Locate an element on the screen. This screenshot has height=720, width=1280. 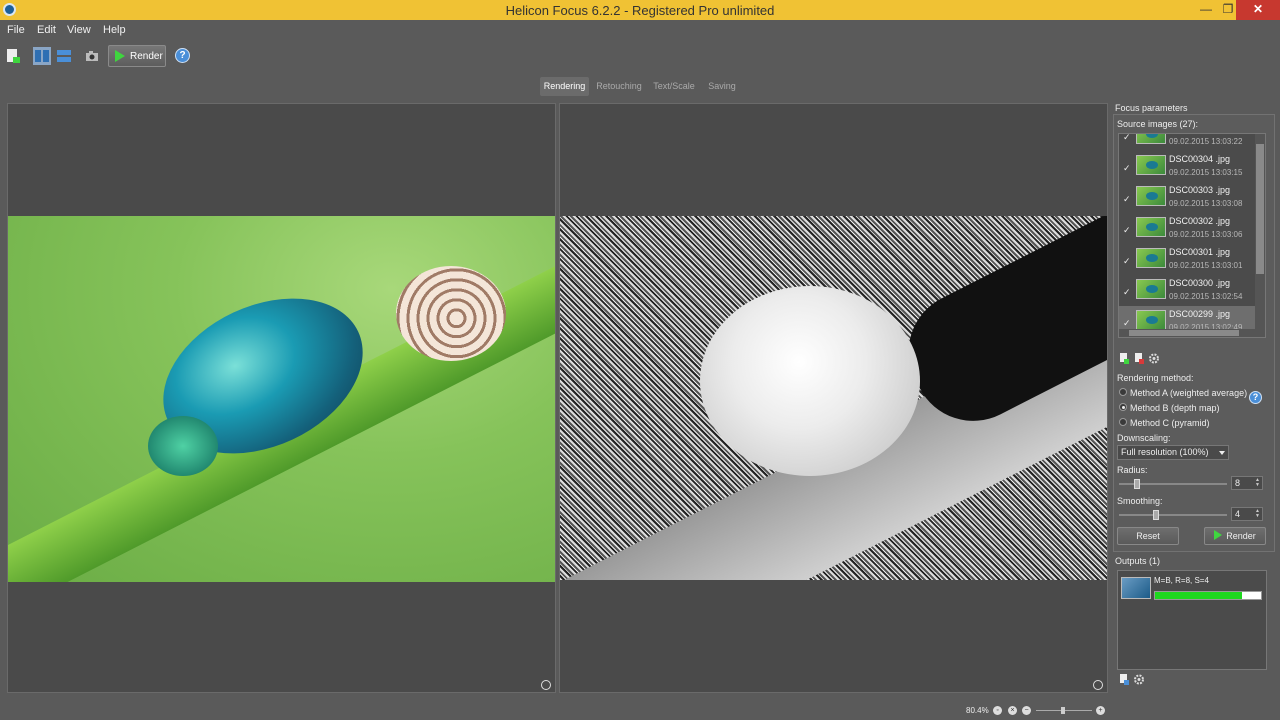
fit-icon: ◦ is located at coordinates (997, 710).